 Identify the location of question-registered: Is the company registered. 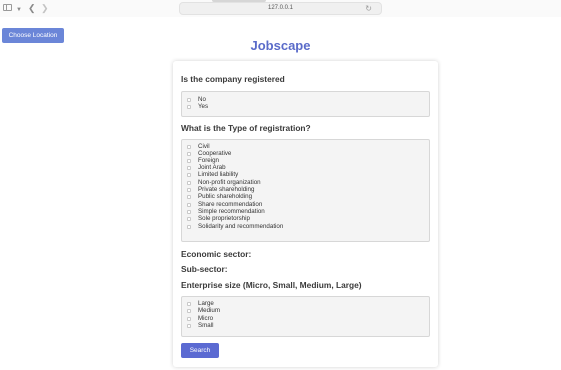
(233, 79).